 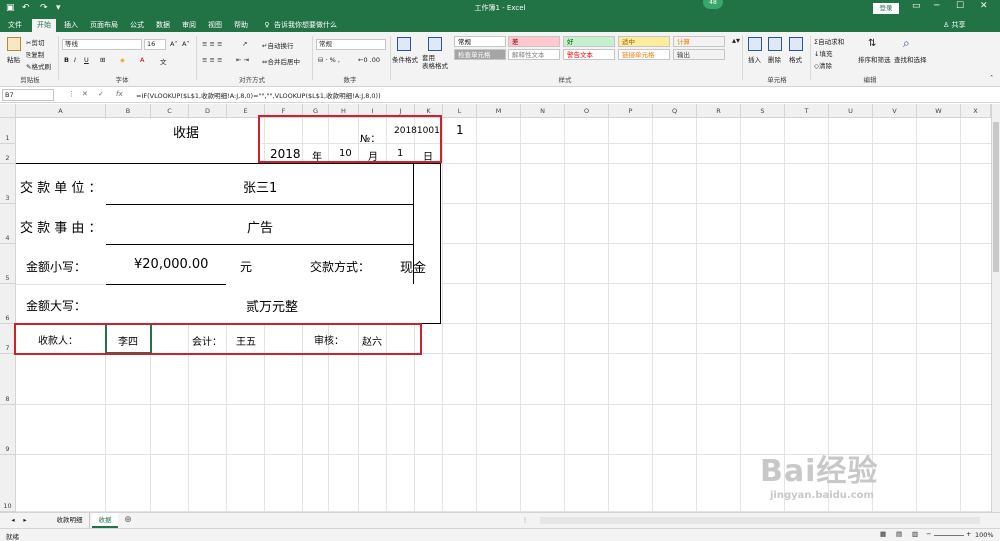 I want to click on table-format-icon, so click(x=435, y=44).